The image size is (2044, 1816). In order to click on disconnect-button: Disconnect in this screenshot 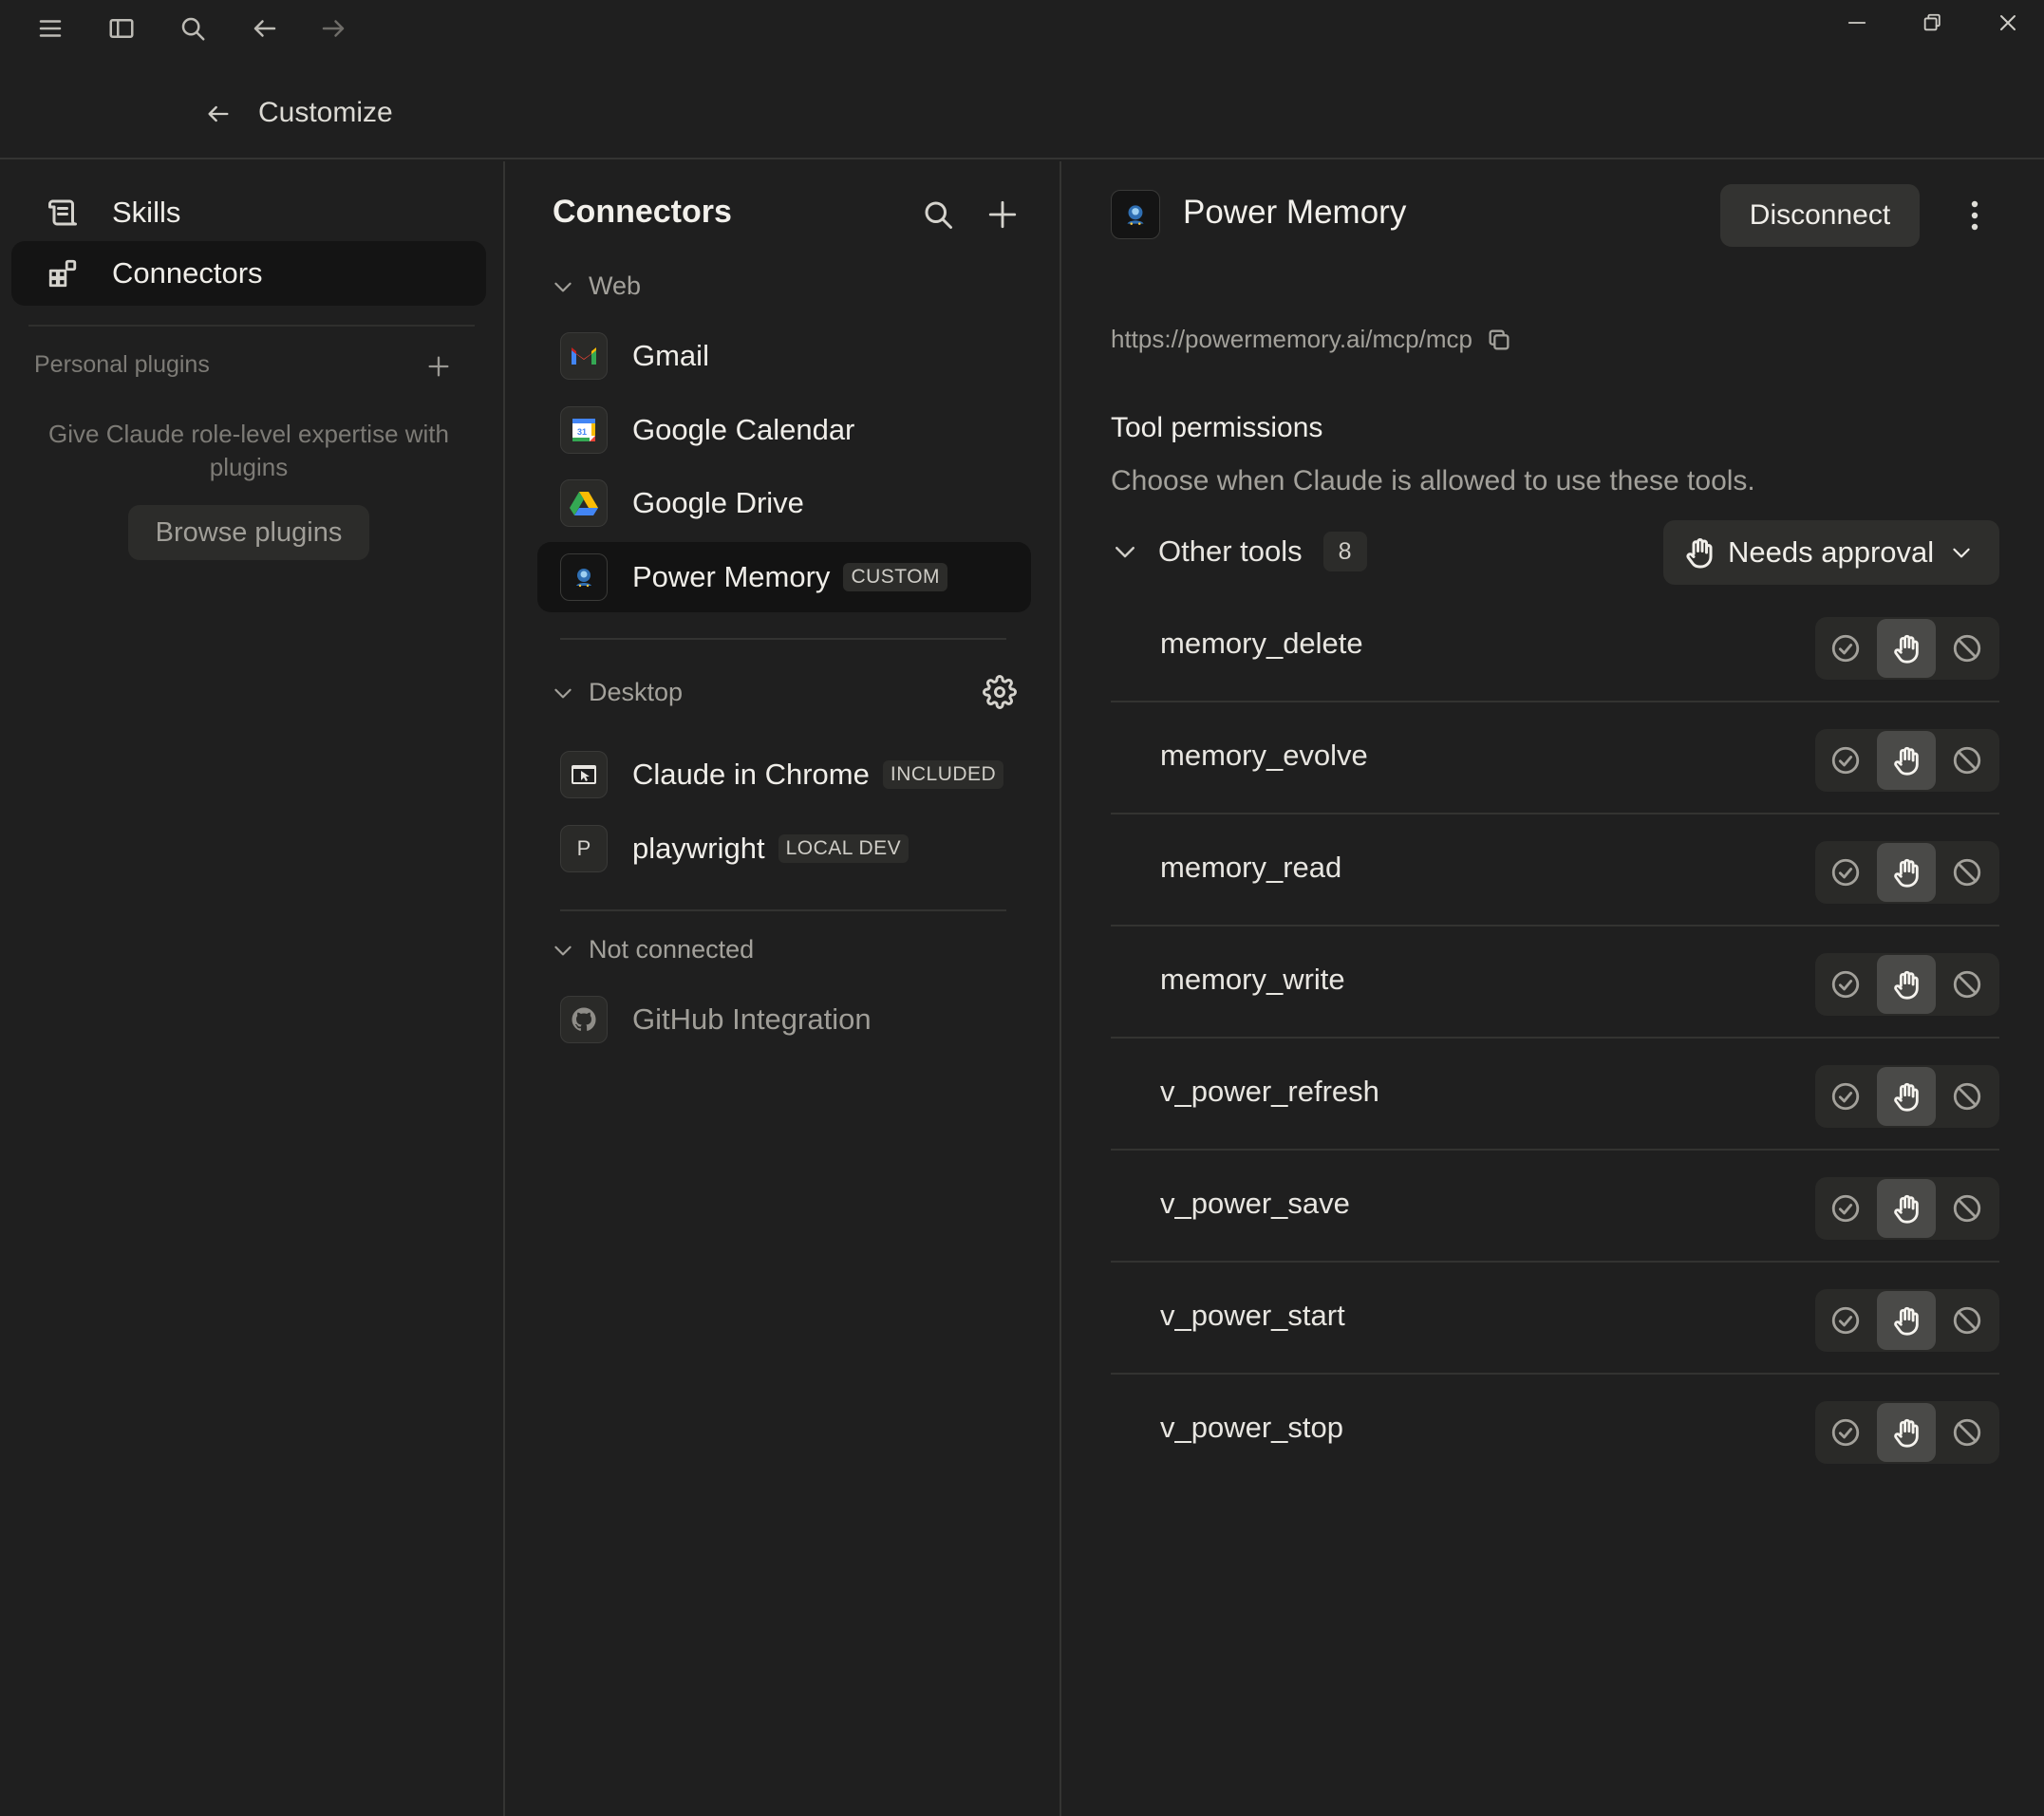, I will do `click(1820, 215)`.